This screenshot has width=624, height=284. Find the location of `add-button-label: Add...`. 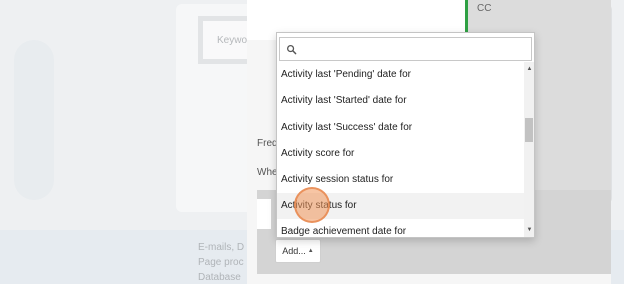

add-button-label: Add... is located at coordinates (294, 251).